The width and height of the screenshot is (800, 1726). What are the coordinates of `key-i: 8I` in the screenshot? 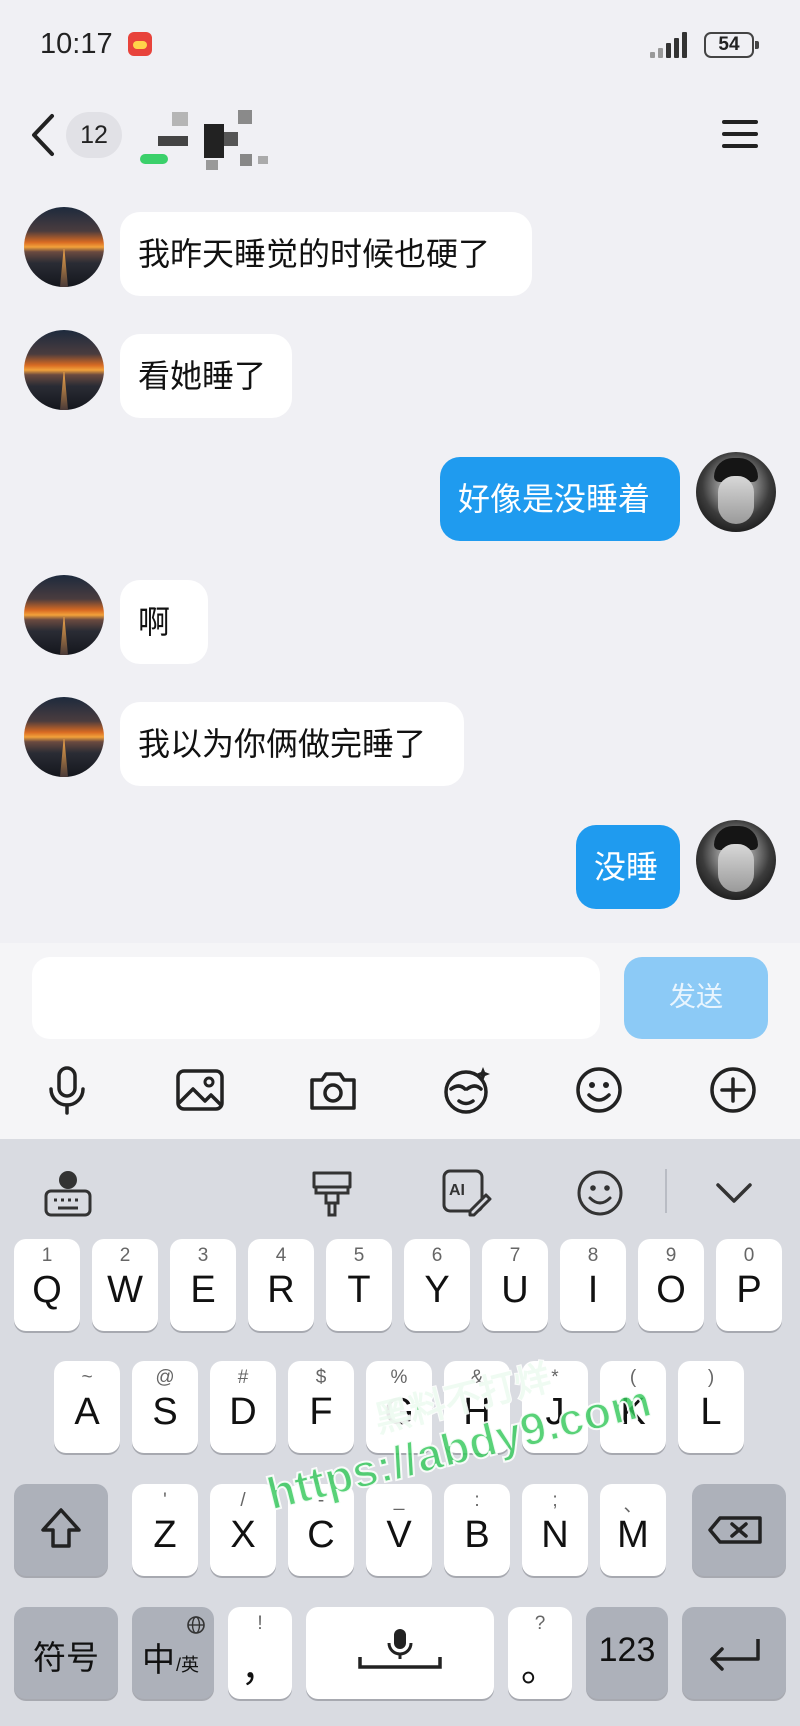 It's located at (593, 1285).